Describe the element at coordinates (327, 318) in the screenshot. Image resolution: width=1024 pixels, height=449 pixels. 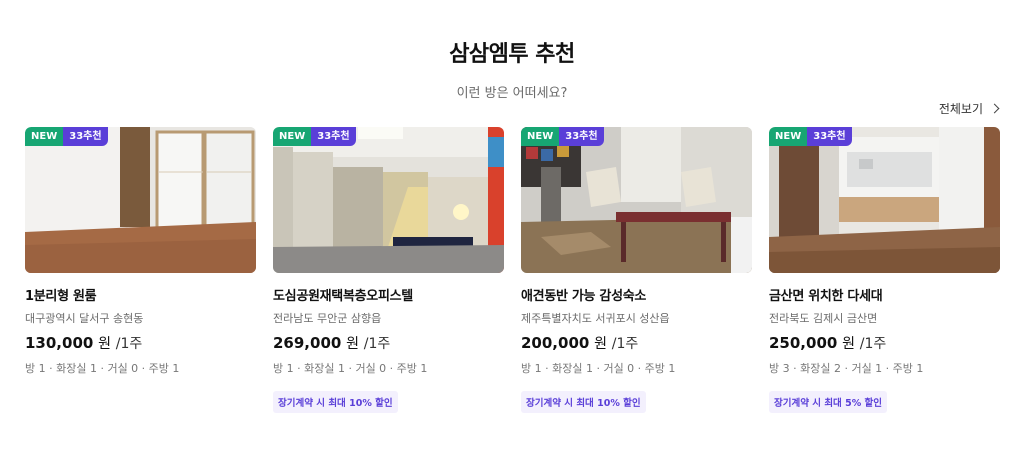
I see `listing-address: 전라남도 무안군 삼향읍` at that location.